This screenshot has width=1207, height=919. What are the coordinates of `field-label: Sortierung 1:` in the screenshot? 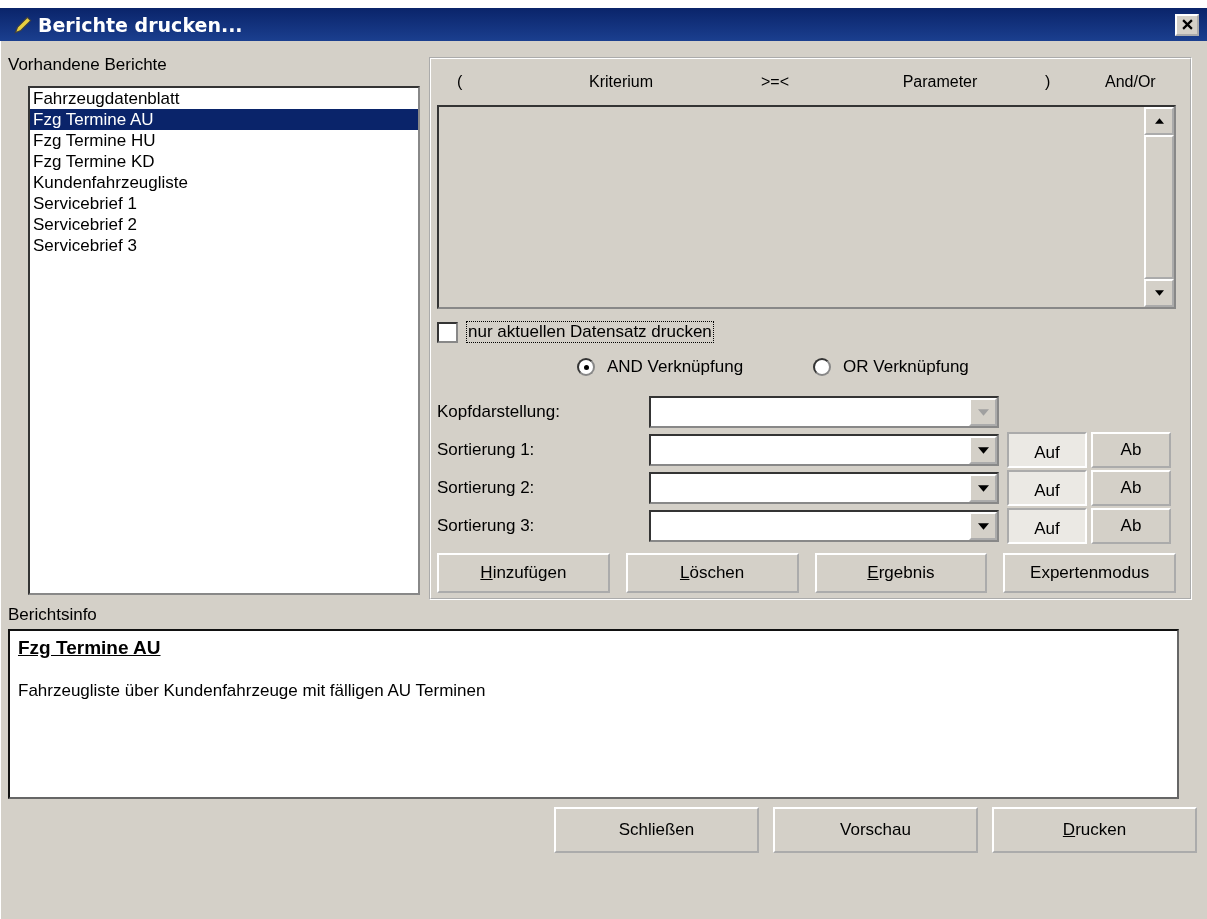 It's located at (486, 450).